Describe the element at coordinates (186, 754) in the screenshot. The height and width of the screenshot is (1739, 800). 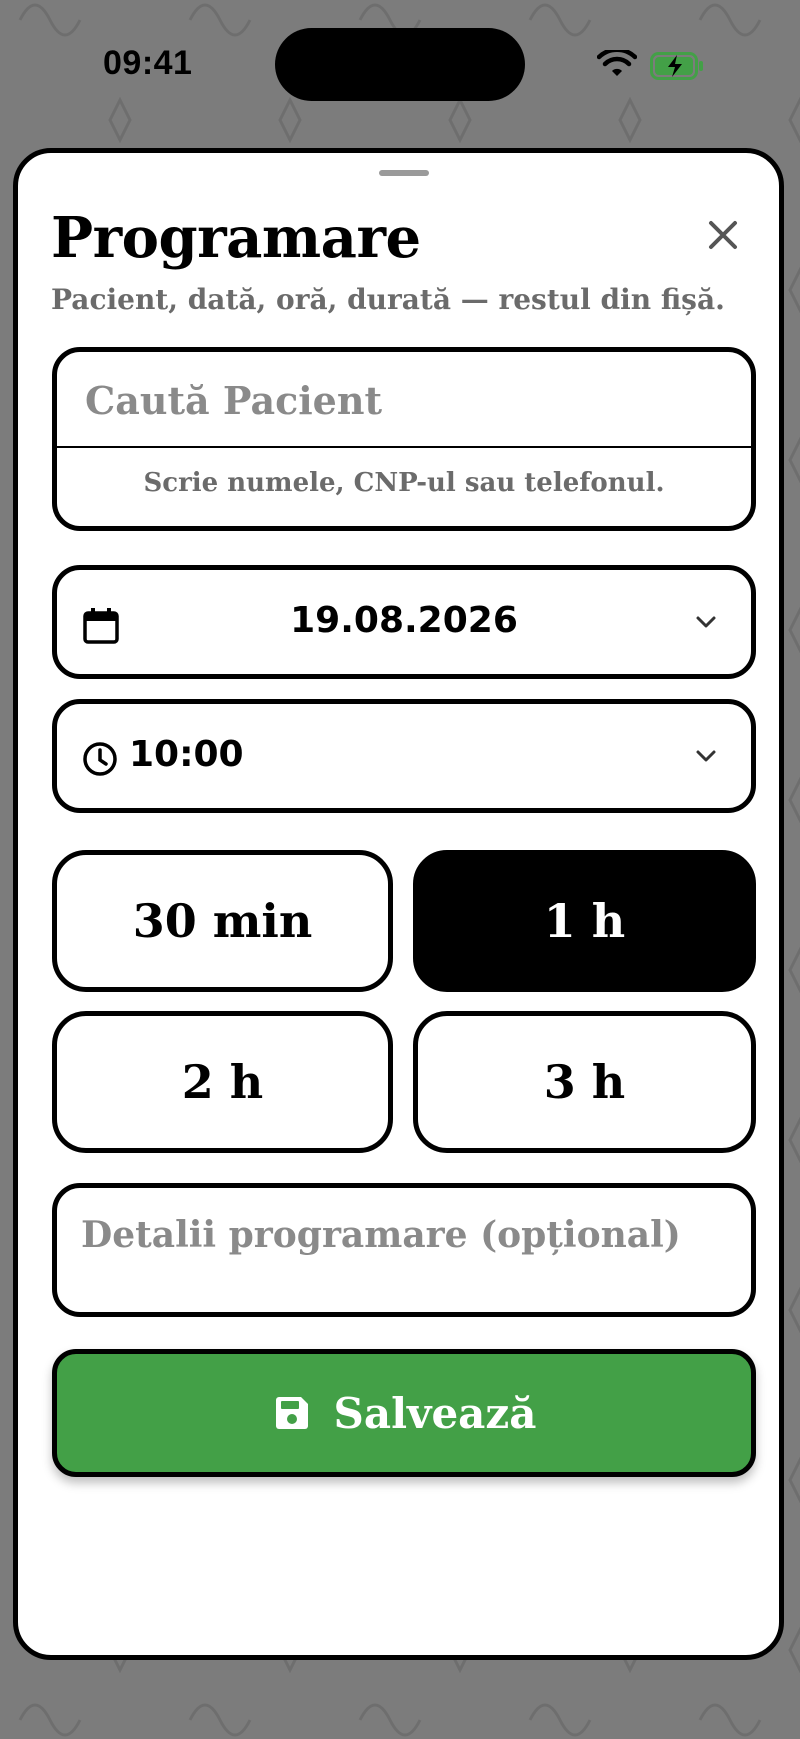
I see `time-value: 10:00` at that location.